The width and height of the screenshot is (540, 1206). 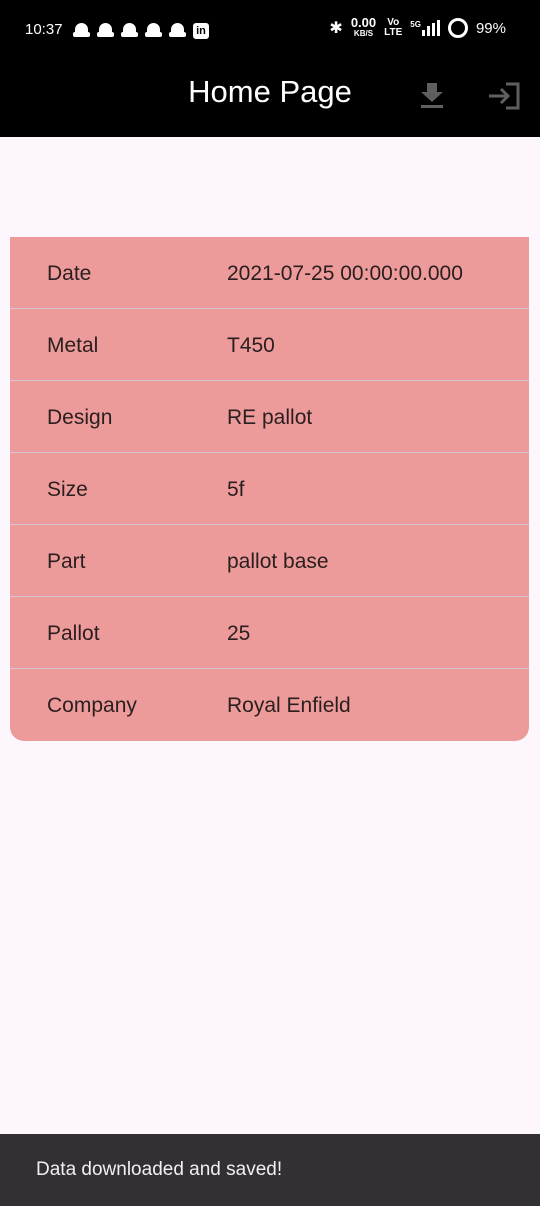 What do you see at coordinates (73, 633) in the screenshot?
I see `detail-label: Pallot` at bounding box center [73, 633].